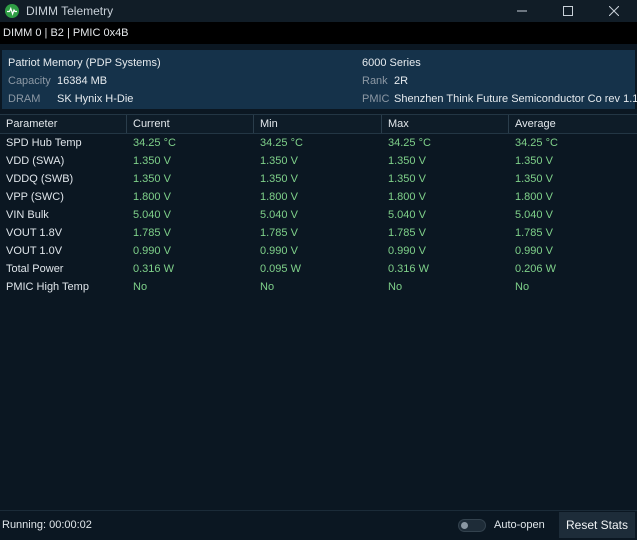  What do you see at coordinates (84, 63) in the screenshot?
I see `module-name: Patriot Memory (PDP Systems)` at bounding box center [84, 63].